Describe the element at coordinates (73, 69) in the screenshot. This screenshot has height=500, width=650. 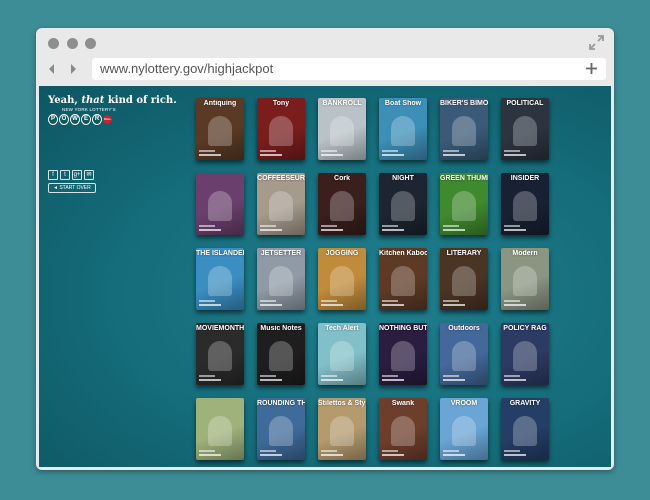
I see `forward-arrow-icon` at that location.